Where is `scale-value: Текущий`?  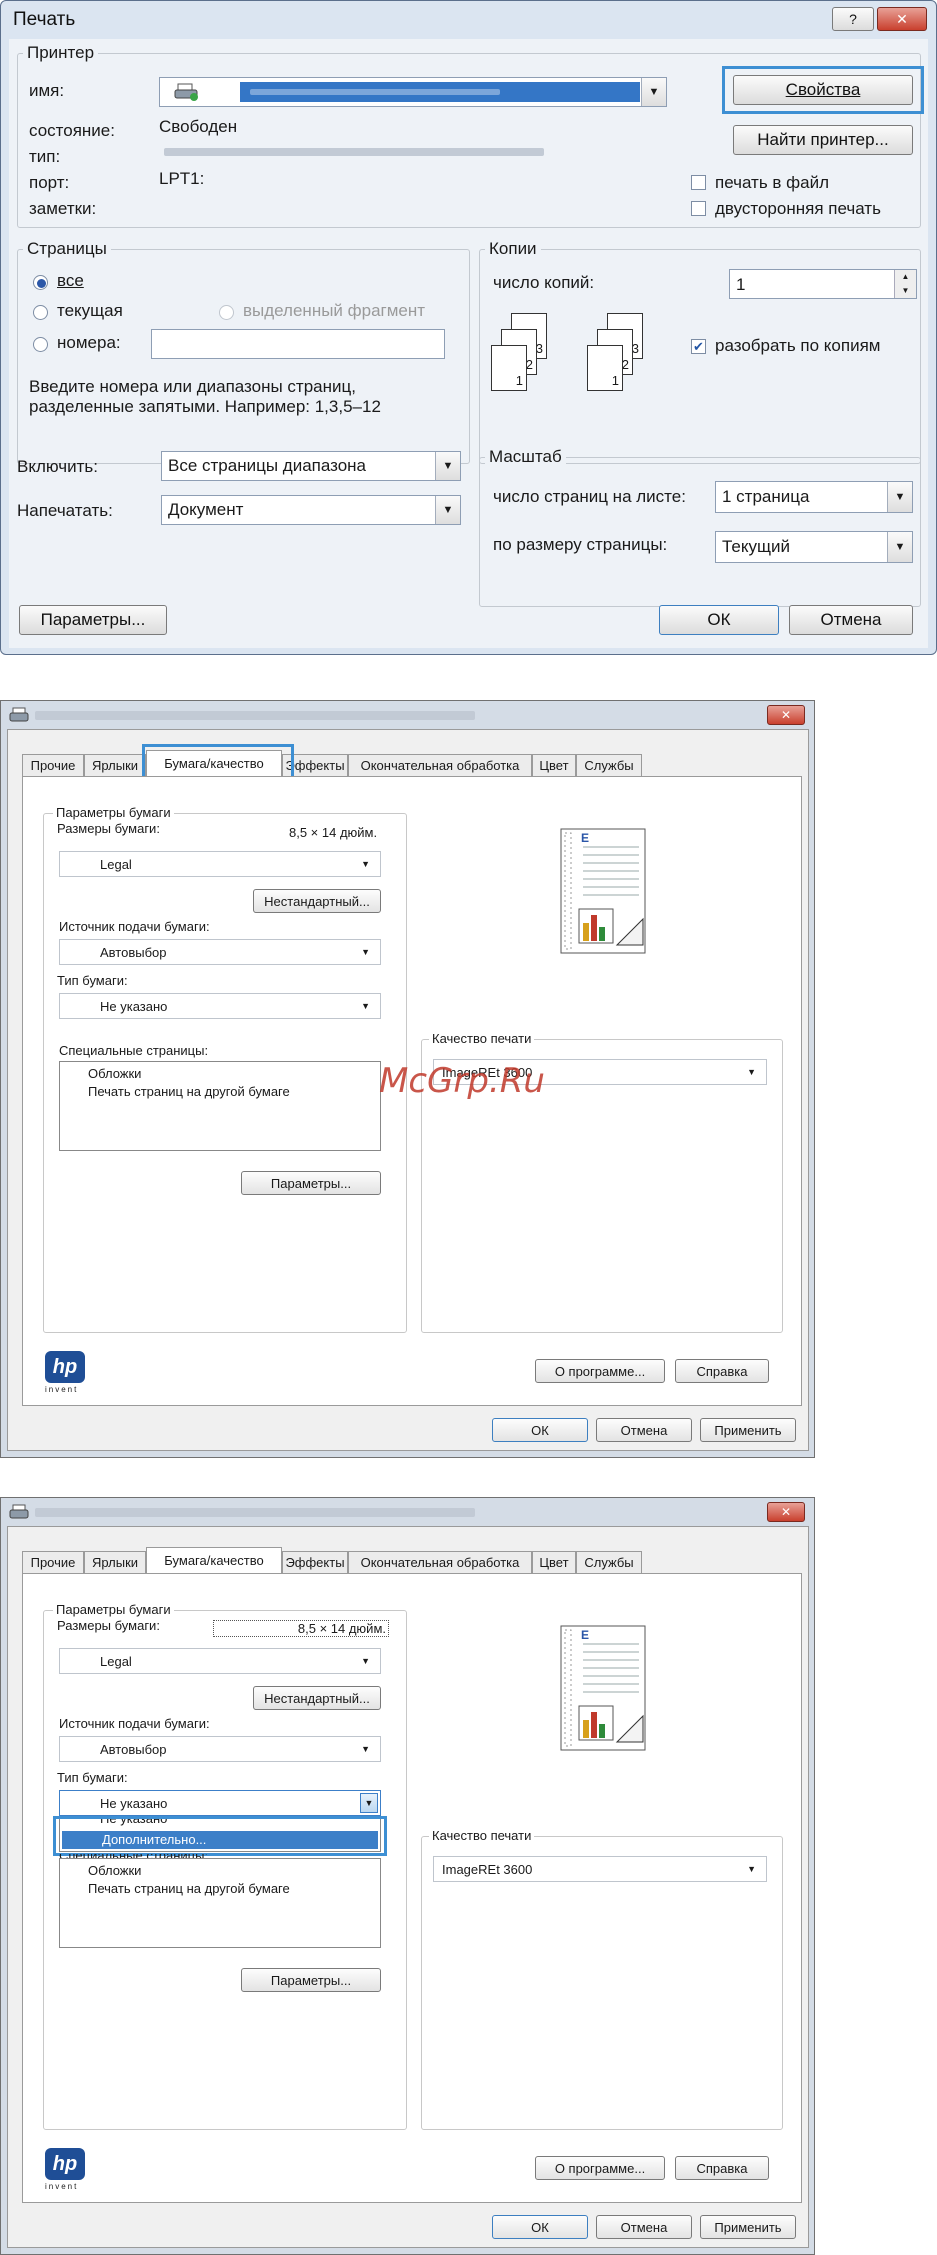
scale-value: Текущий is located at coordinates (756, 546).